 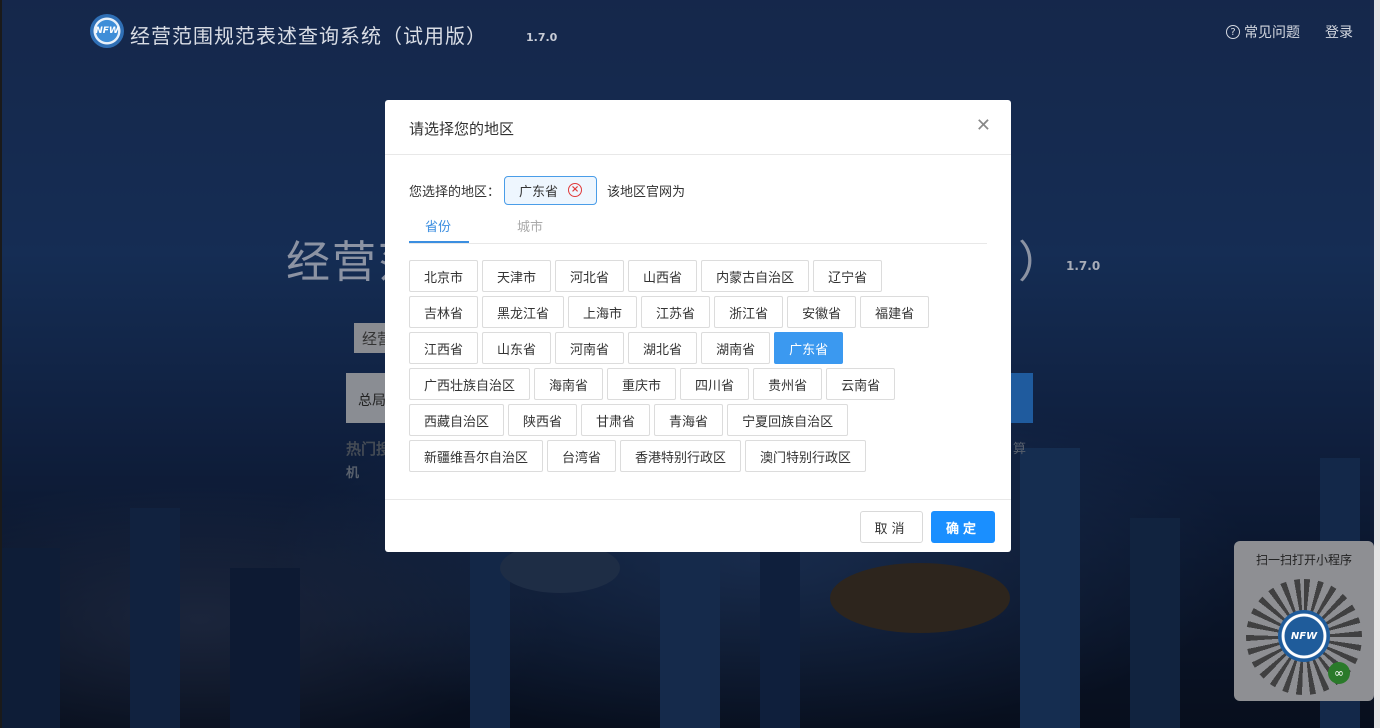 What do you see at coordinates (698, 525) in the screenshot?
I see `dialog-footer: 取消 确定` at bounding box center [698, 525].